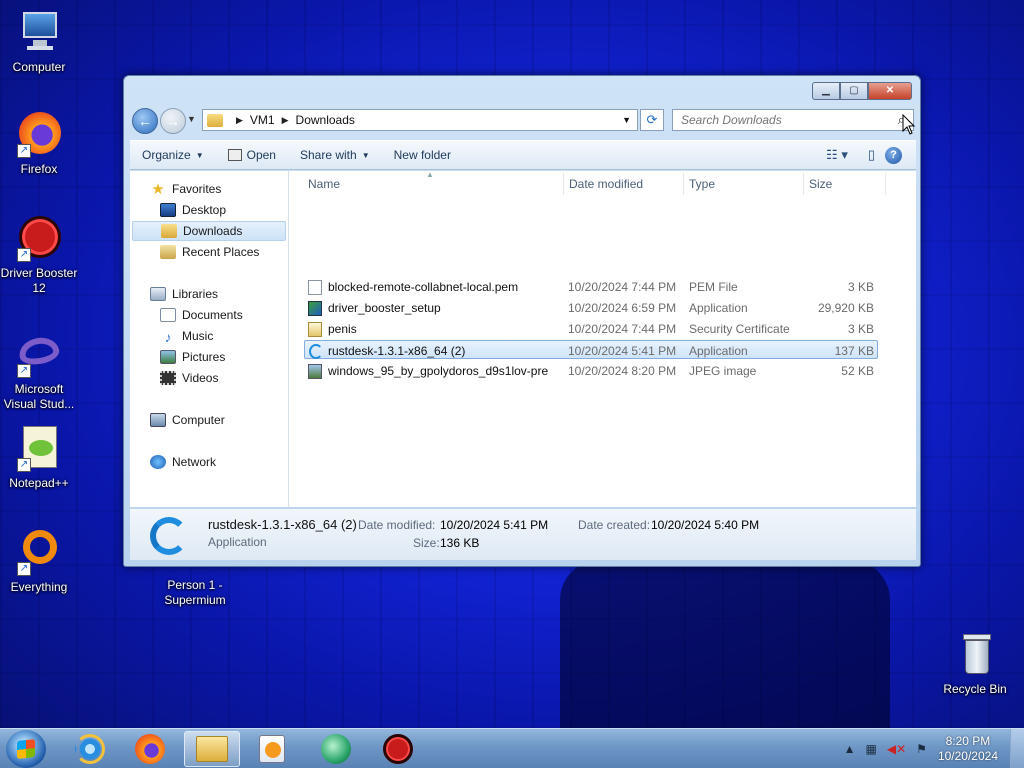 This screenshot has width=1024, height=768. I want to click on nav-label: Pictures, so click(204, 357).